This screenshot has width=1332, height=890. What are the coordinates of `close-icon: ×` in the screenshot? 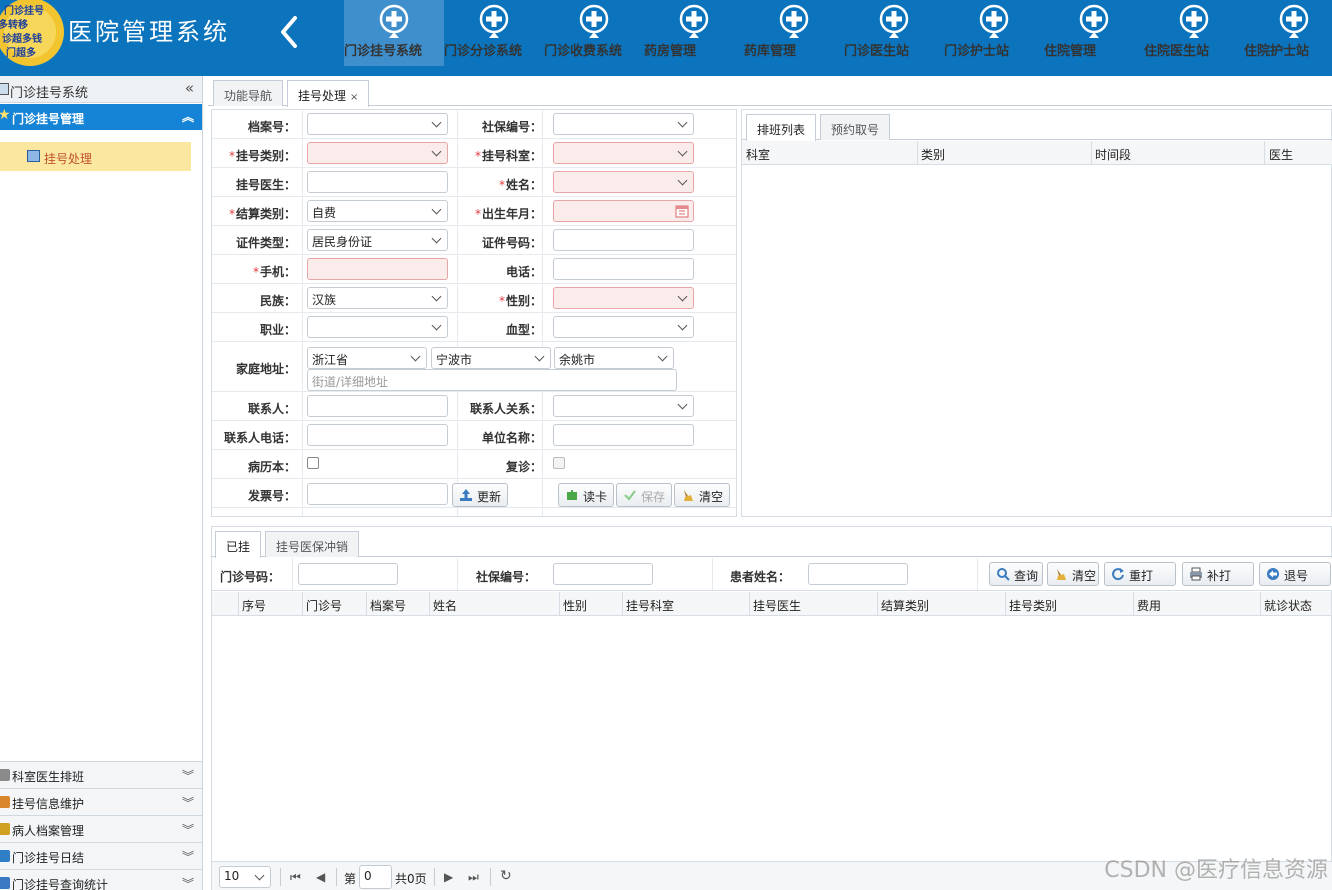 It's located at (354, 97).